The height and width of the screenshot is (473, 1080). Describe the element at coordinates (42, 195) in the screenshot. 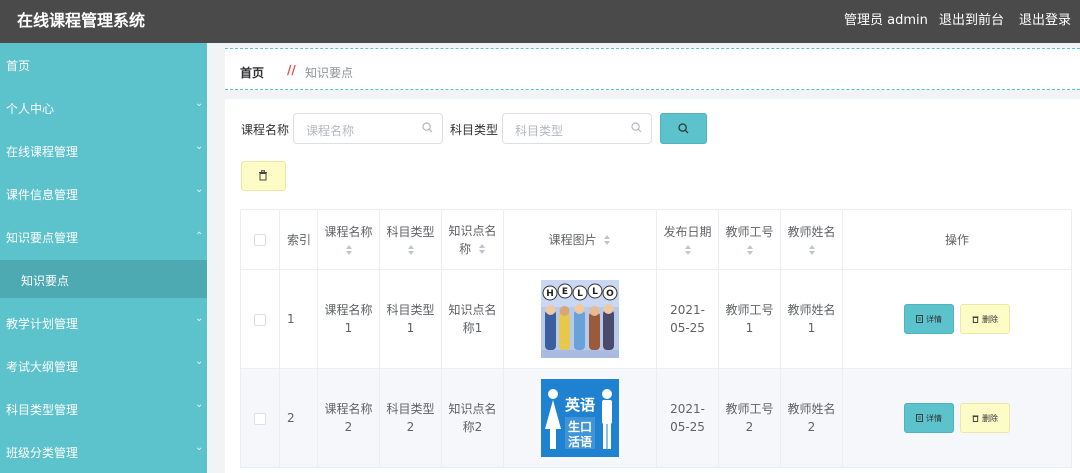

I see `sidebar-item-label: 课件信息管理` at that location.